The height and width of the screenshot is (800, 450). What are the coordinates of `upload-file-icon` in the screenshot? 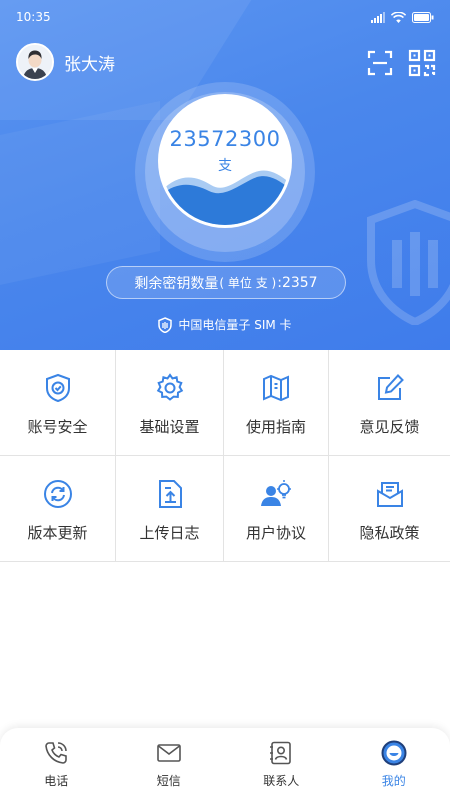 It's located at (170, 494).